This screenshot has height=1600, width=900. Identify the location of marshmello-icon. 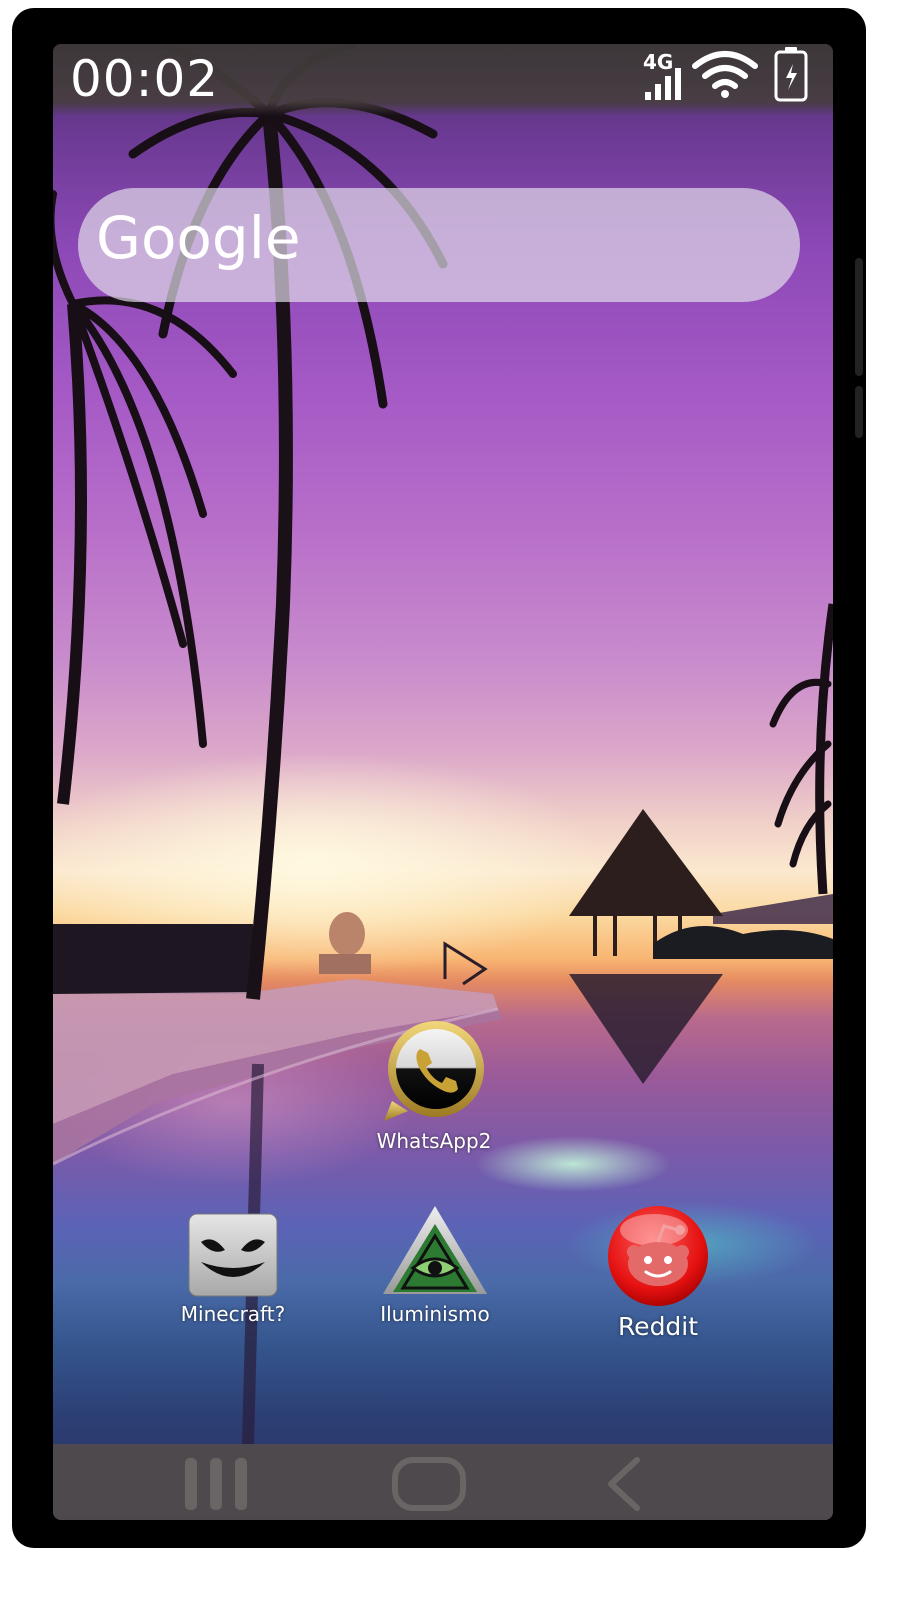
(233, 1255).